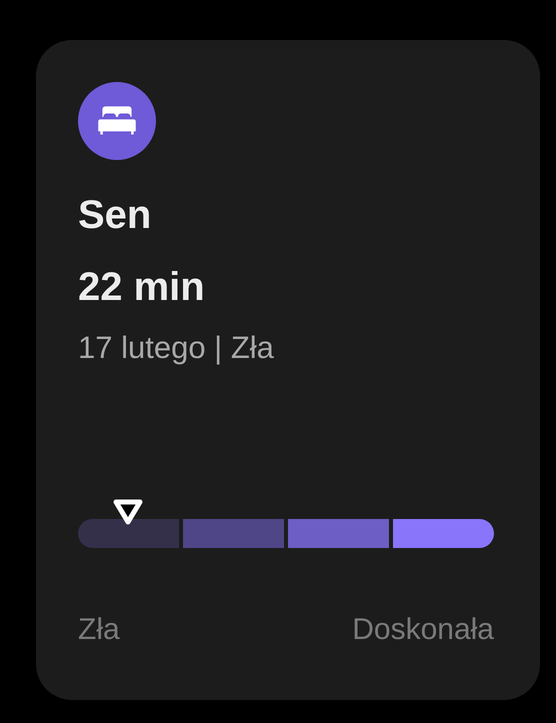 The width and height of the screenshot is (556, 723). I want to click on sleep-title: Sen, so click(115, 215).